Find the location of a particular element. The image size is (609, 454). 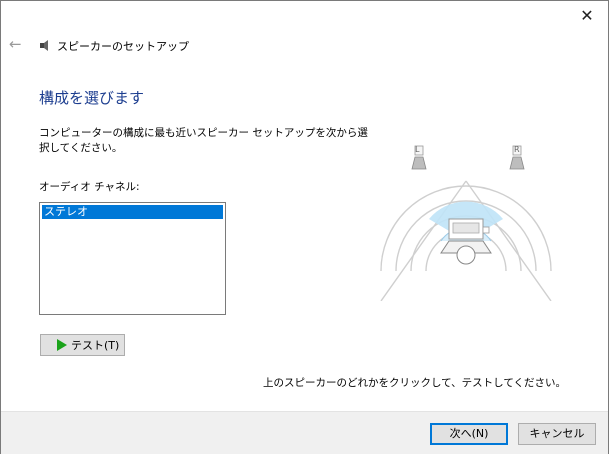

close-icon: ✕ is located at coordinates (587, 15).